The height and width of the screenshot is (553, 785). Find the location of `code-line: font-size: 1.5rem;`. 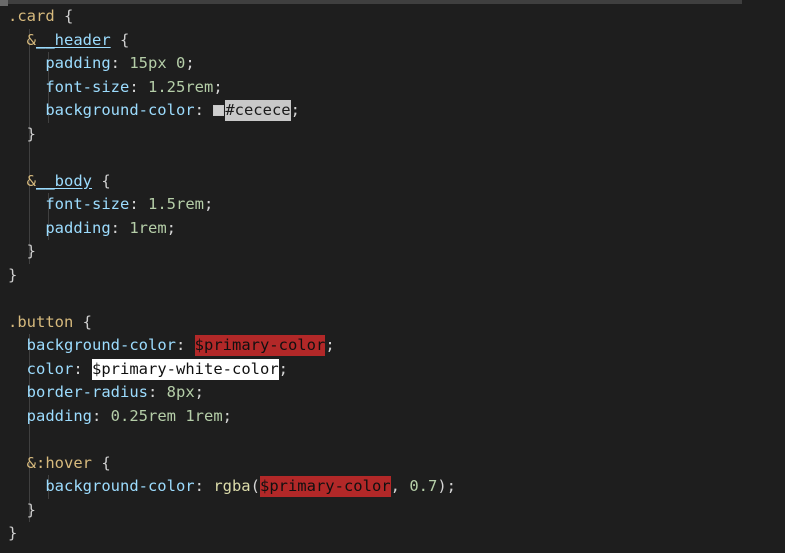

code-line: font-size: 1.5rem; is located at coordinates (392, 205).